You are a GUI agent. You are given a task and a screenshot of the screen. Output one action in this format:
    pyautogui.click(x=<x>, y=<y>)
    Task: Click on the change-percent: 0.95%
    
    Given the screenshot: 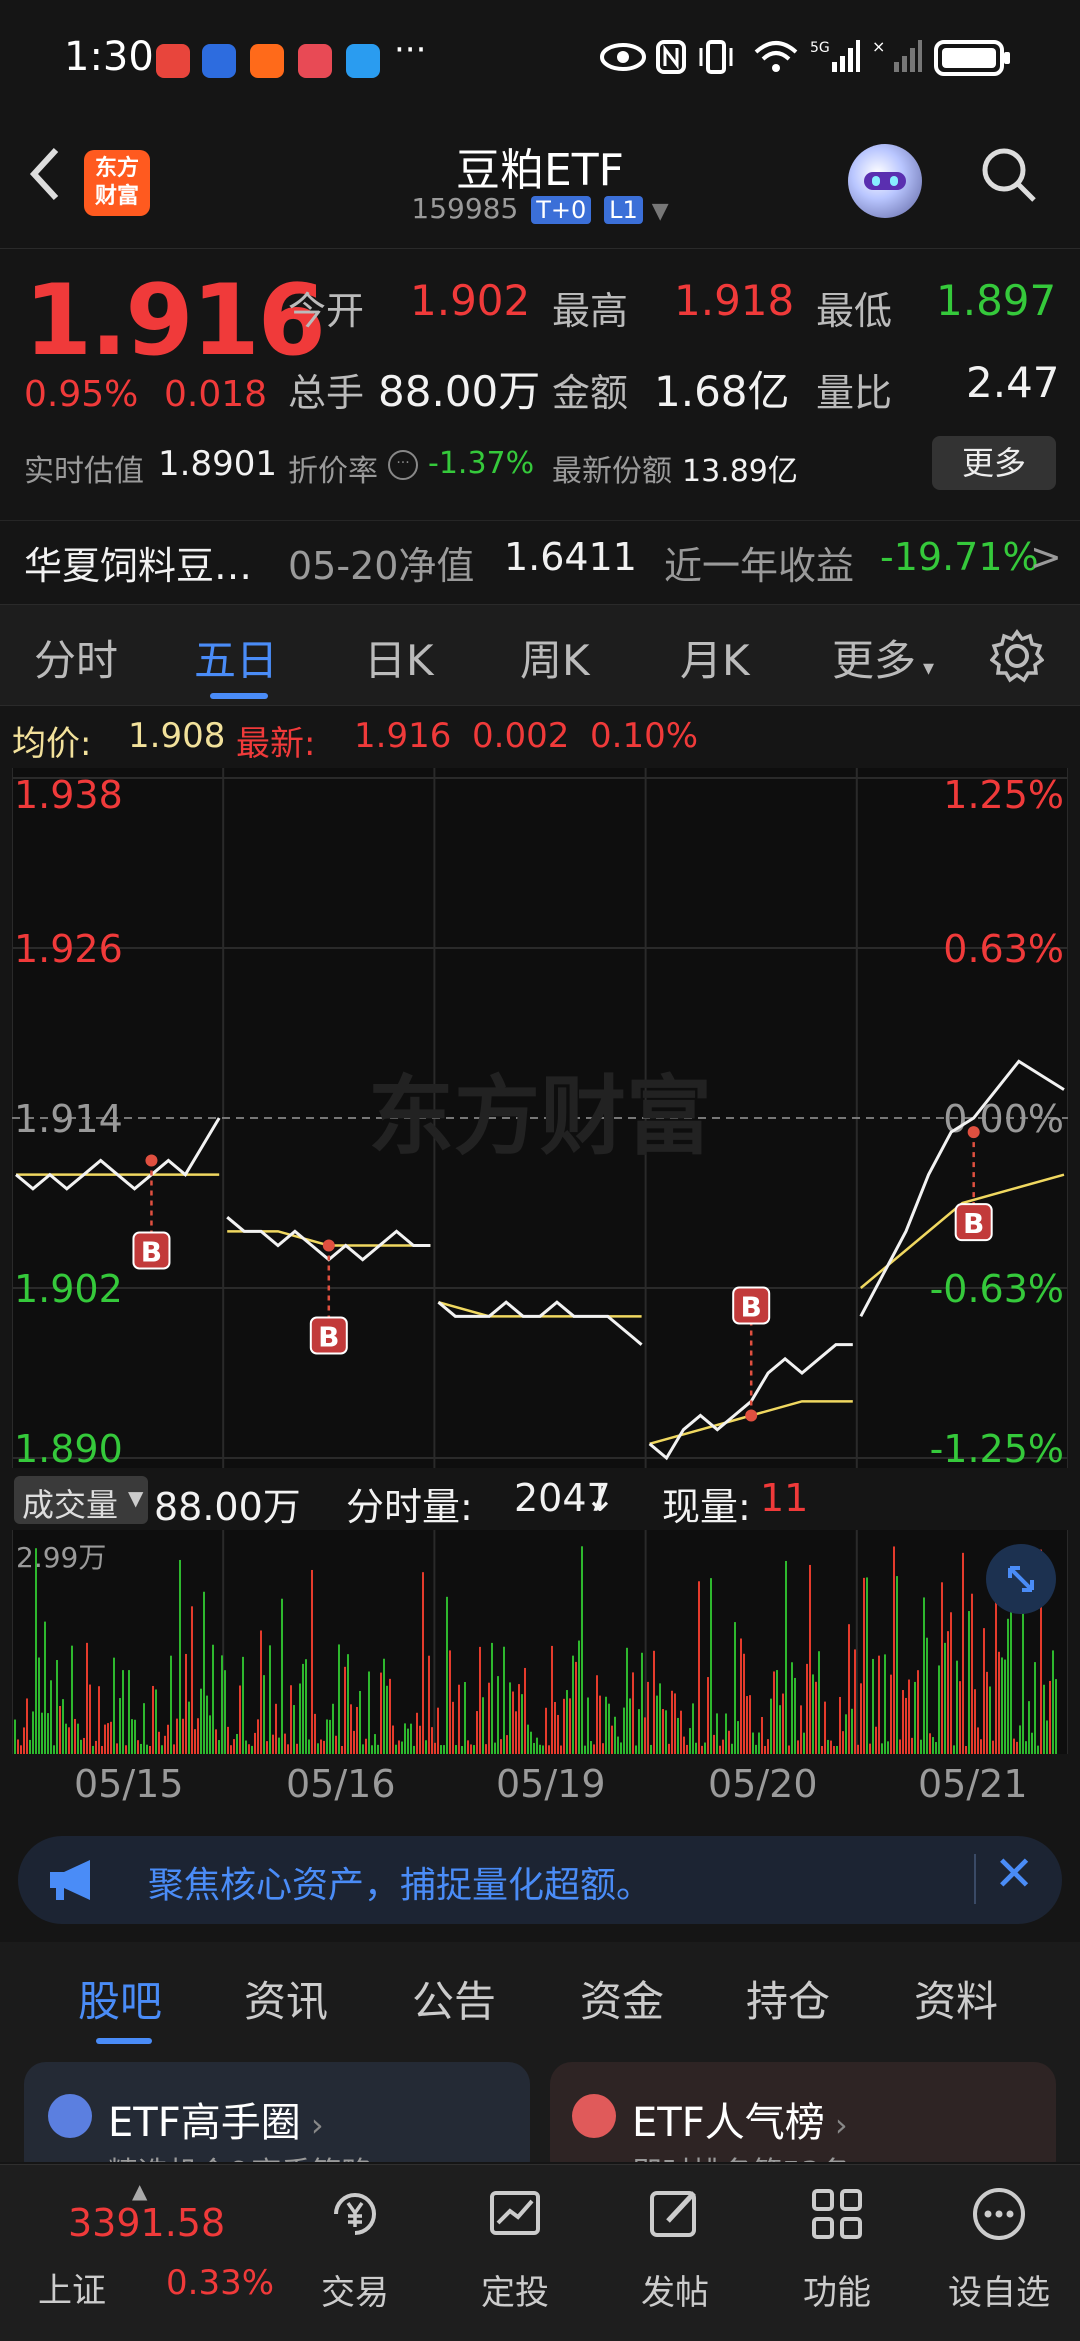 What is the action you would take?
    pyautogui.click(x=81, y=394)
    